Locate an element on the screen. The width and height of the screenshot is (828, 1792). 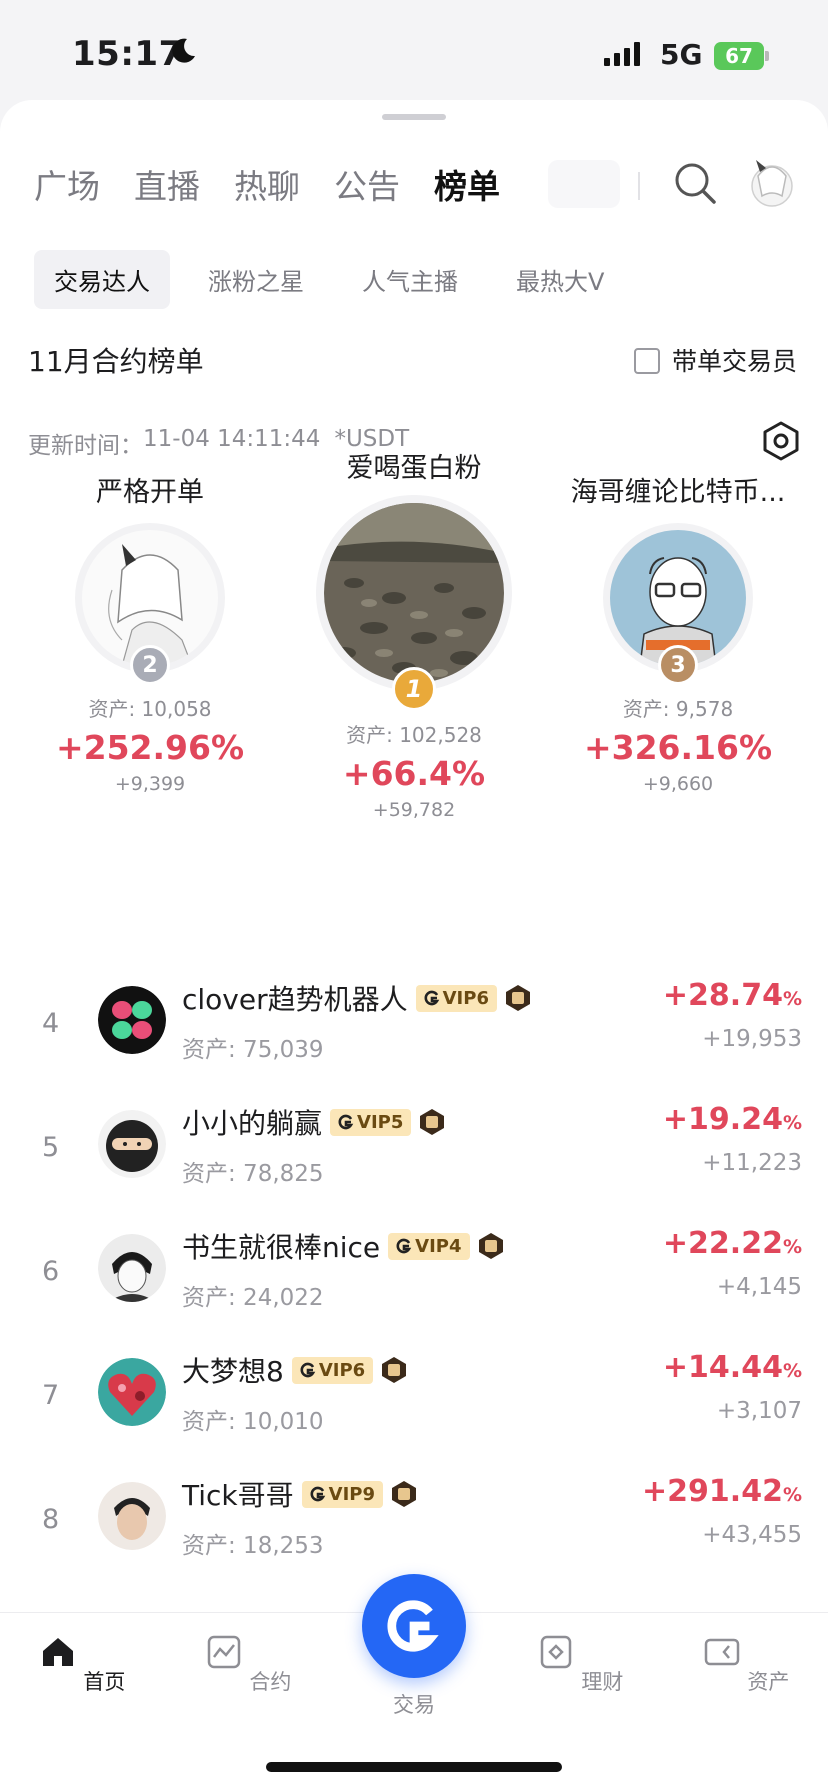
row-name: clover趋势机器人 is located at coordinates (295, 999).